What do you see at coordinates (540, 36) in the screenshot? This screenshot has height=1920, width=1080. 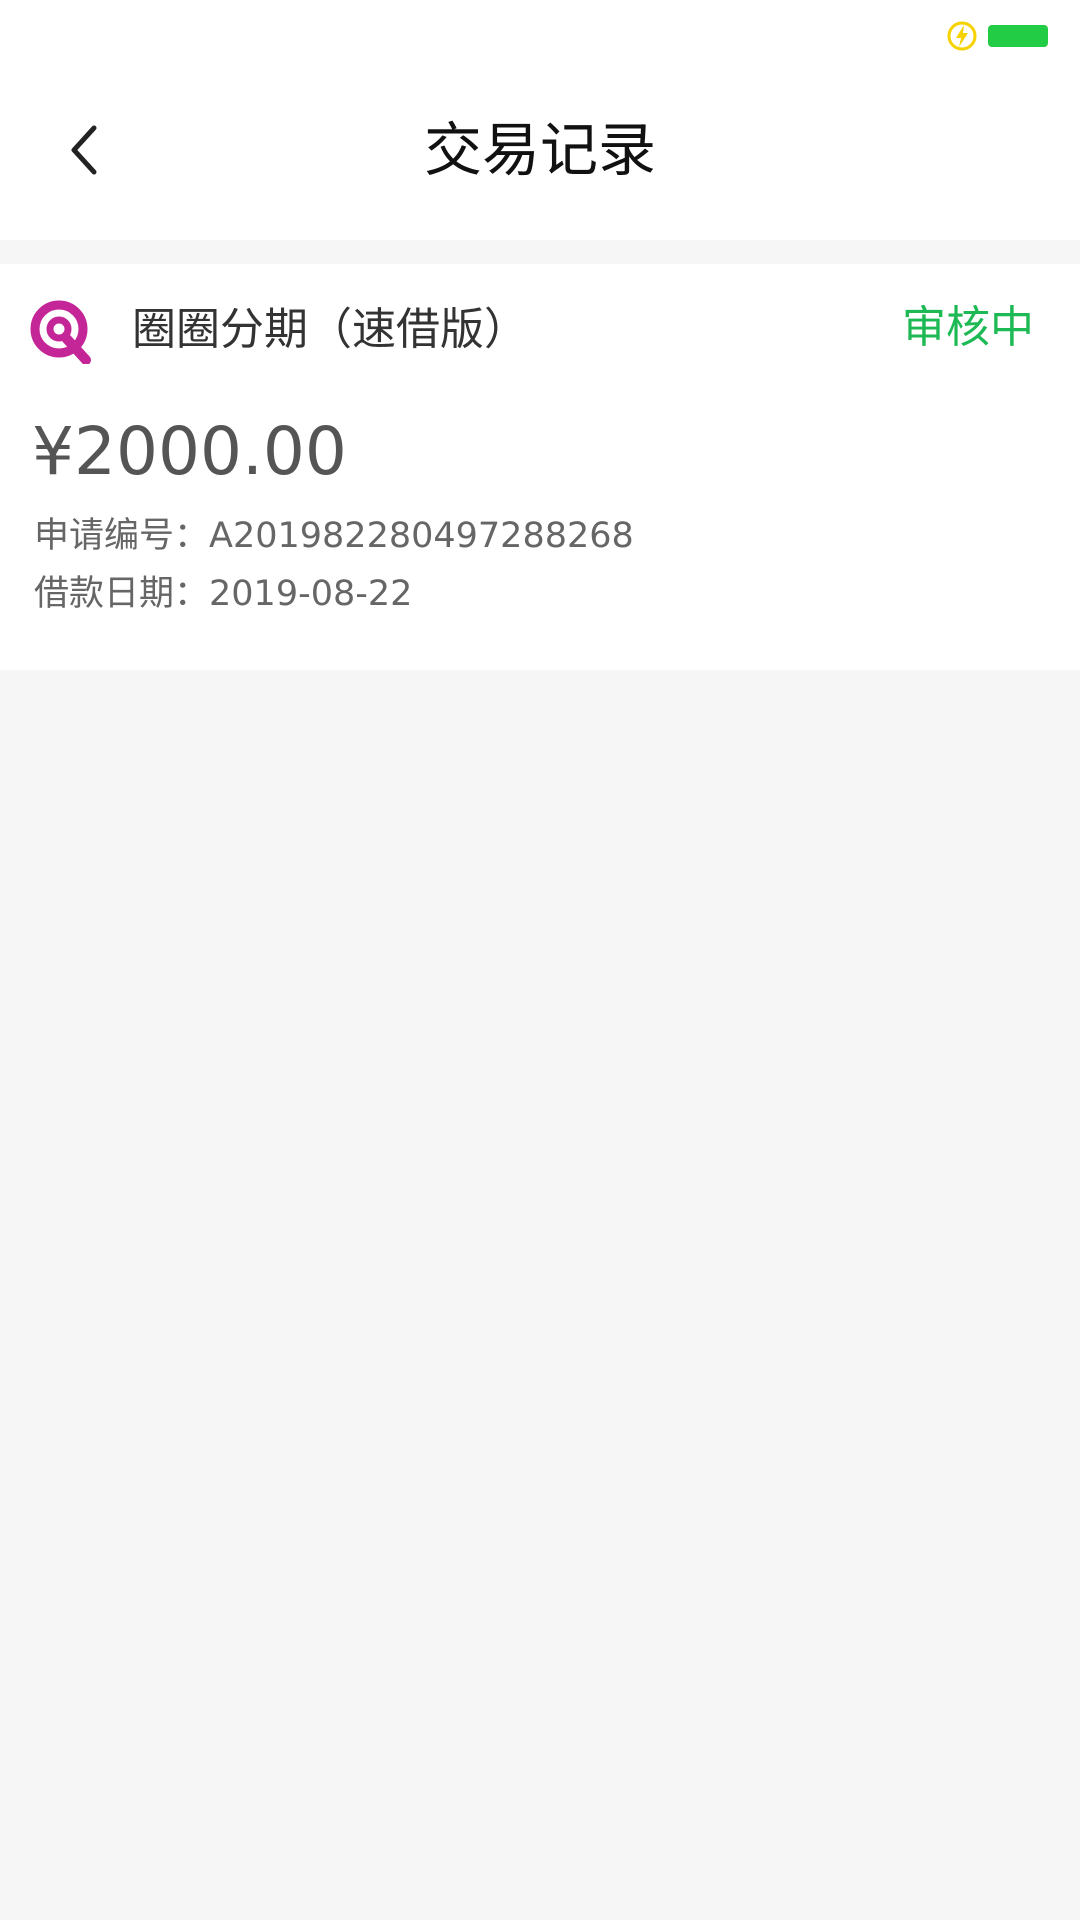 I see `status-bar` at bounding box center [540, 36].